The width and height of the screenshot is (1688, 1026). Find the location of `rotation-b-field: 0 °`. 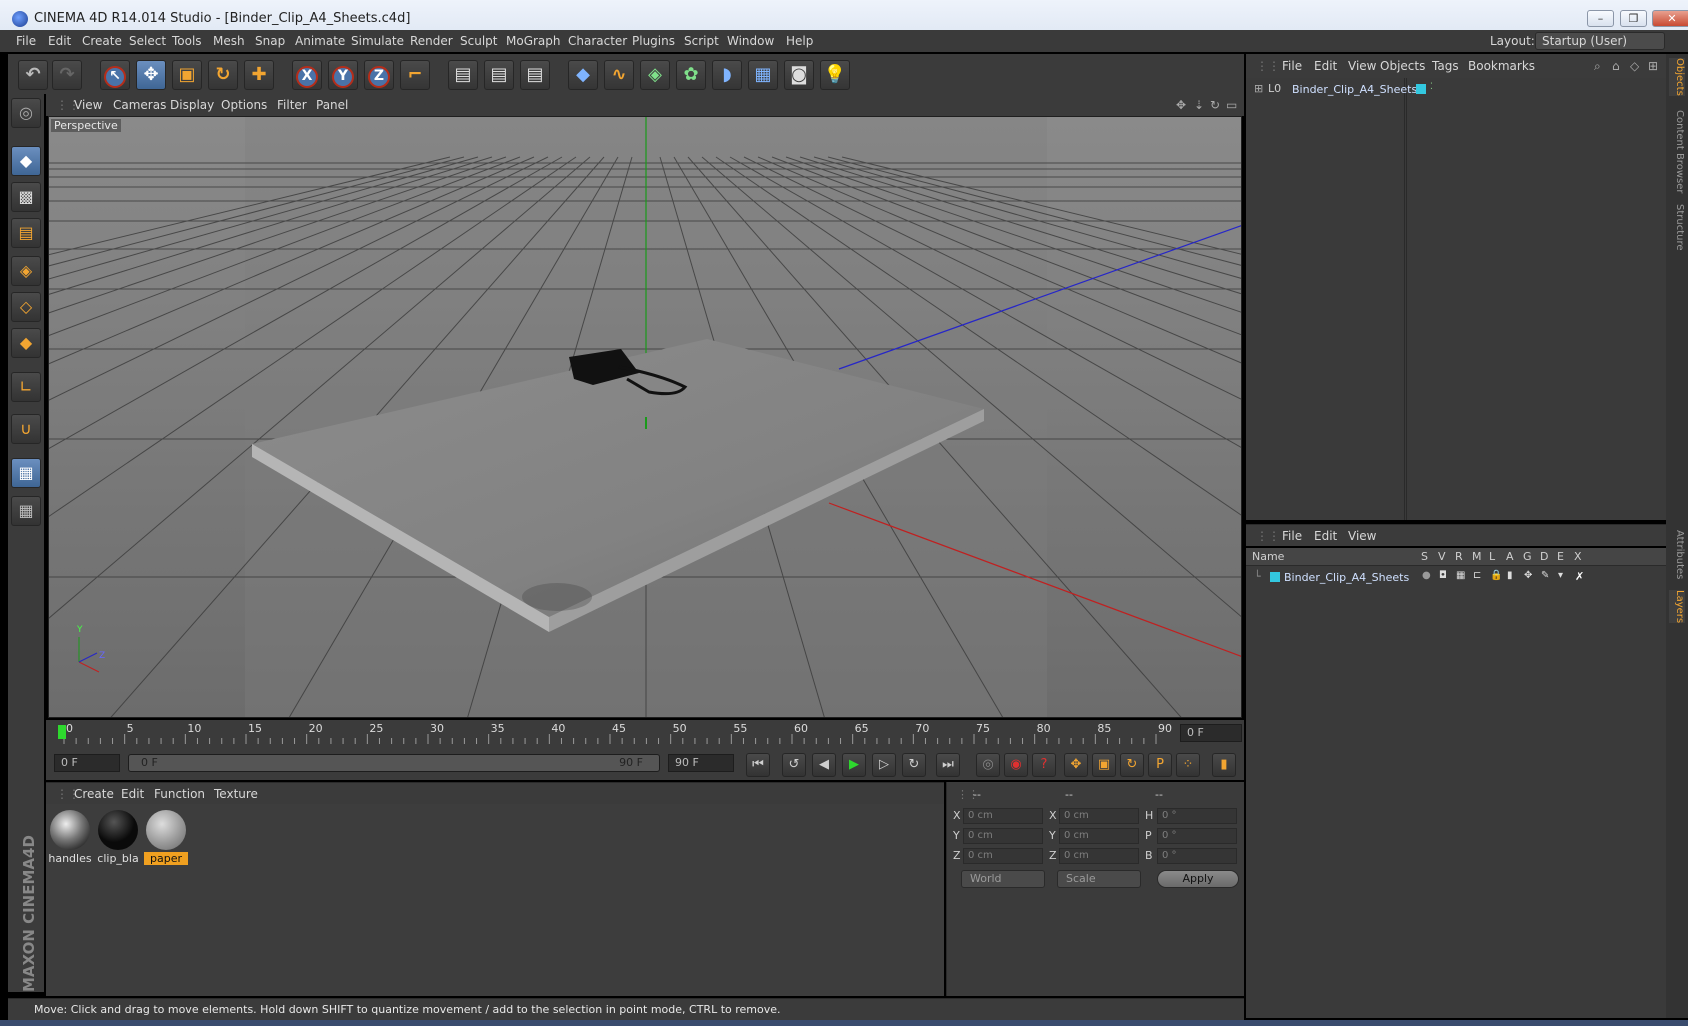

rotation-b-field: 0 ° is located at coordinates (1197, 856).